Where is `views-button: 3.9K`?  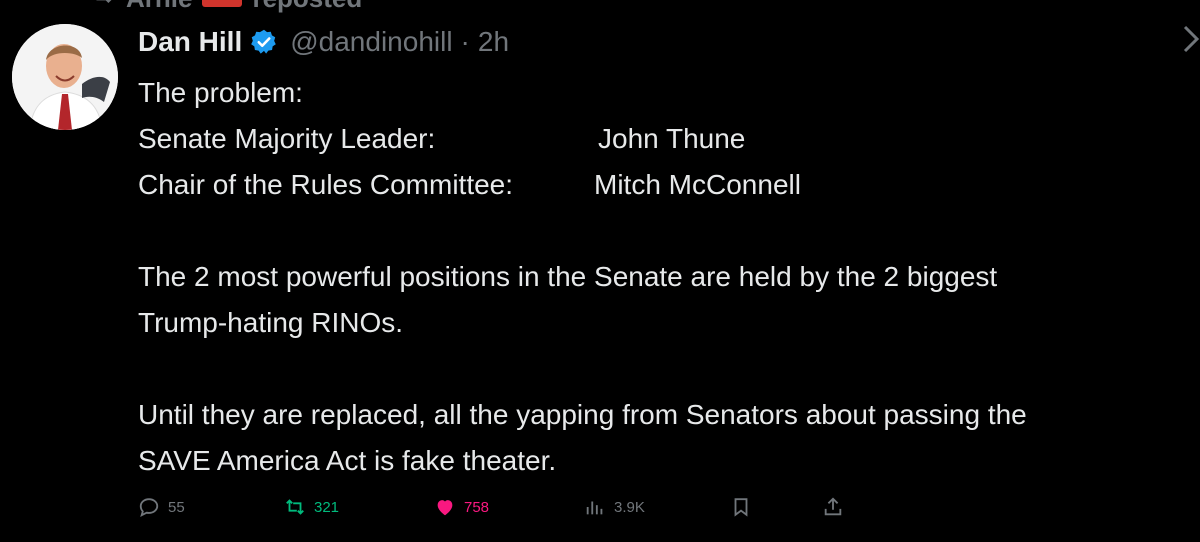 views-button: 3.9K is located at coordinates (614, 507).